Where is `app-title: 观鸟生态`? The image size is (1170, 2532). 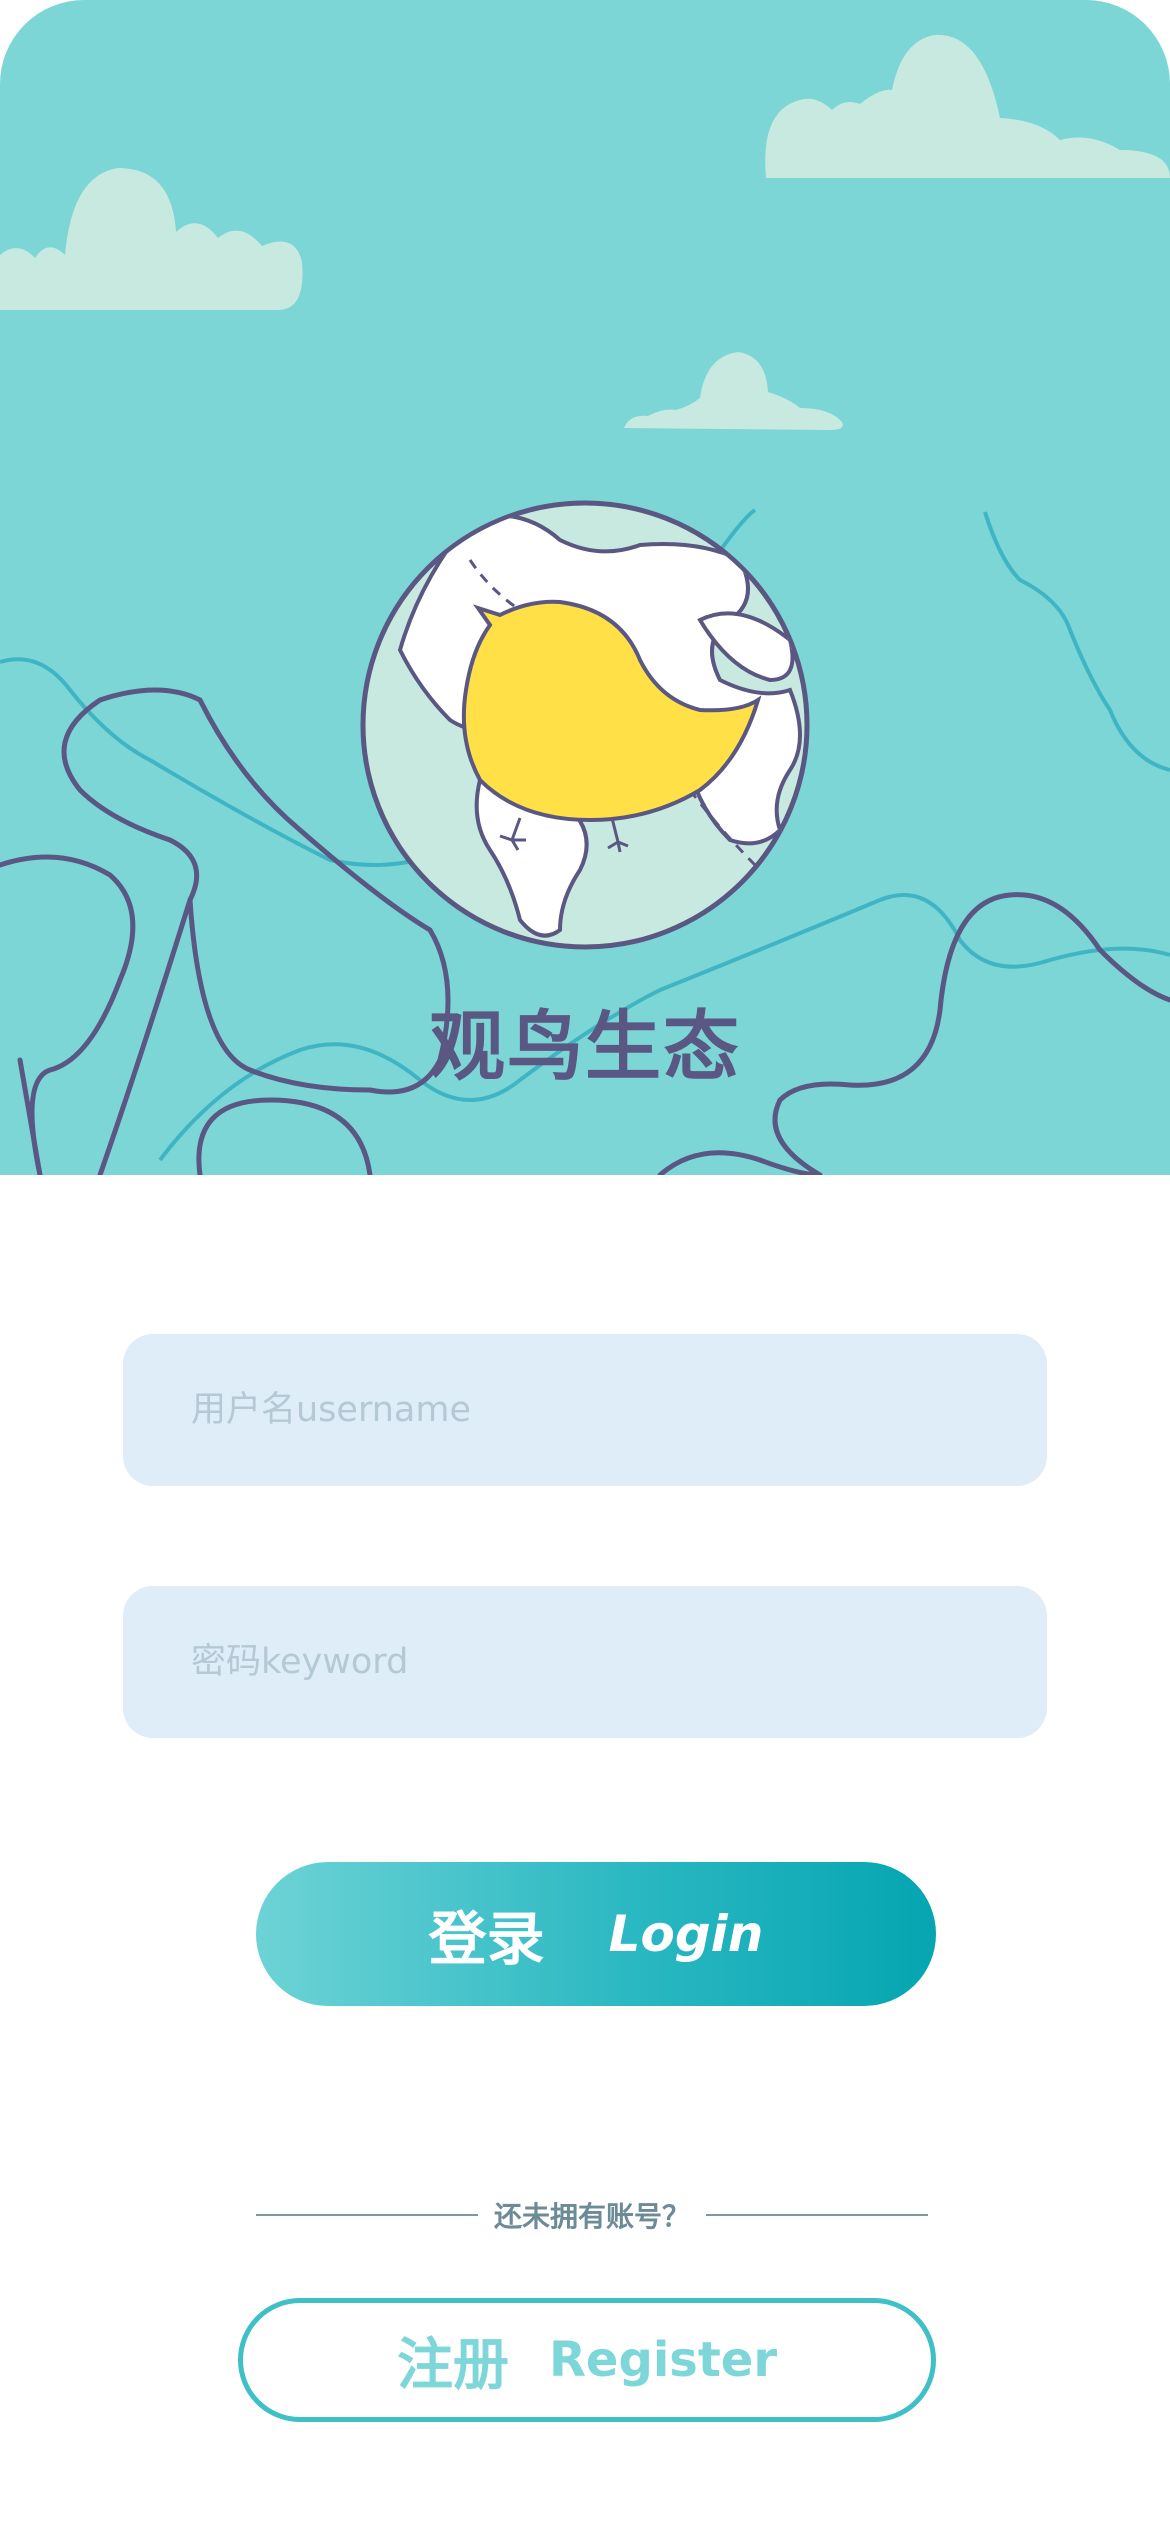 app-title: 观鸟生态 is located at coordinates (585, 1046).